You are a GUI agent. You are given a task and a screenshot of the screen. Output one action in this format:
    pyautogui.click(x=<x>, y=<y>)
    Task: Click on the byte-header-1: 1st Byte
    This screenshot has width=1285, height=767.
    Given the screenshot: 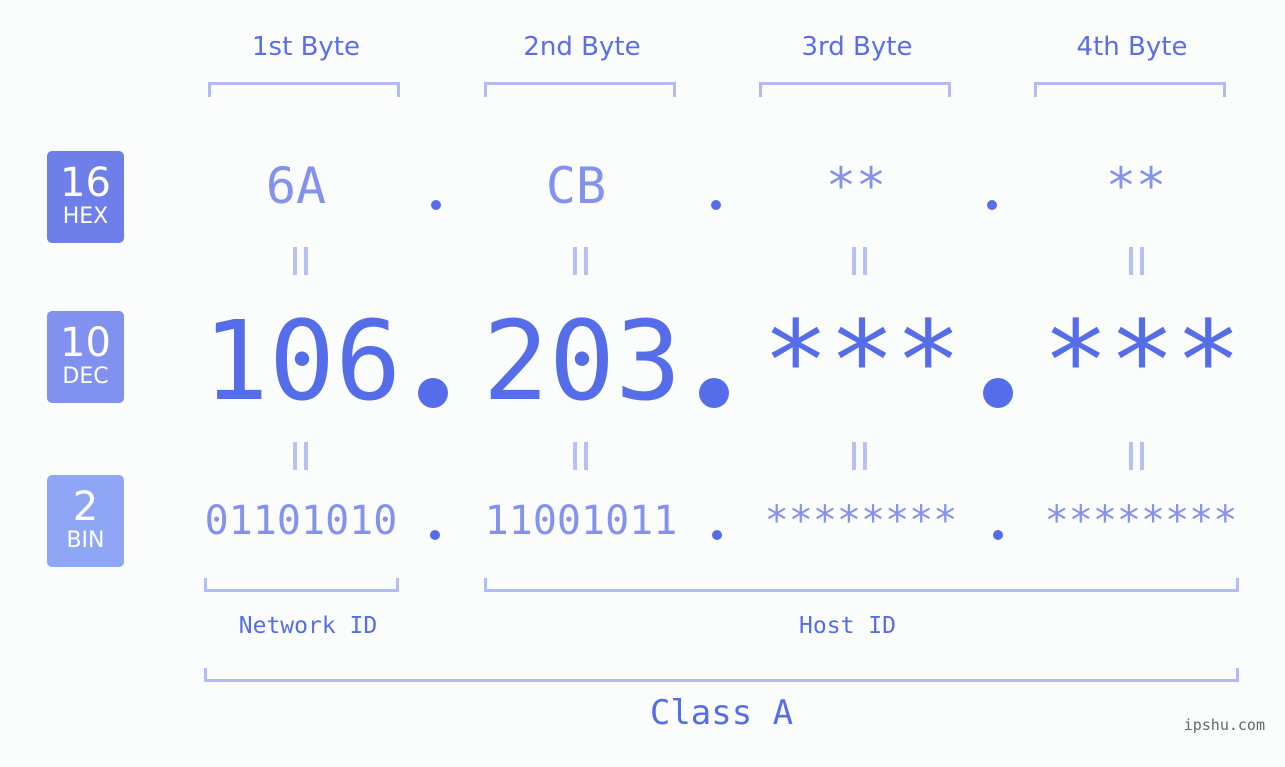 What is the action you would take?
    pyautogui.click(x=306, y=47)
    